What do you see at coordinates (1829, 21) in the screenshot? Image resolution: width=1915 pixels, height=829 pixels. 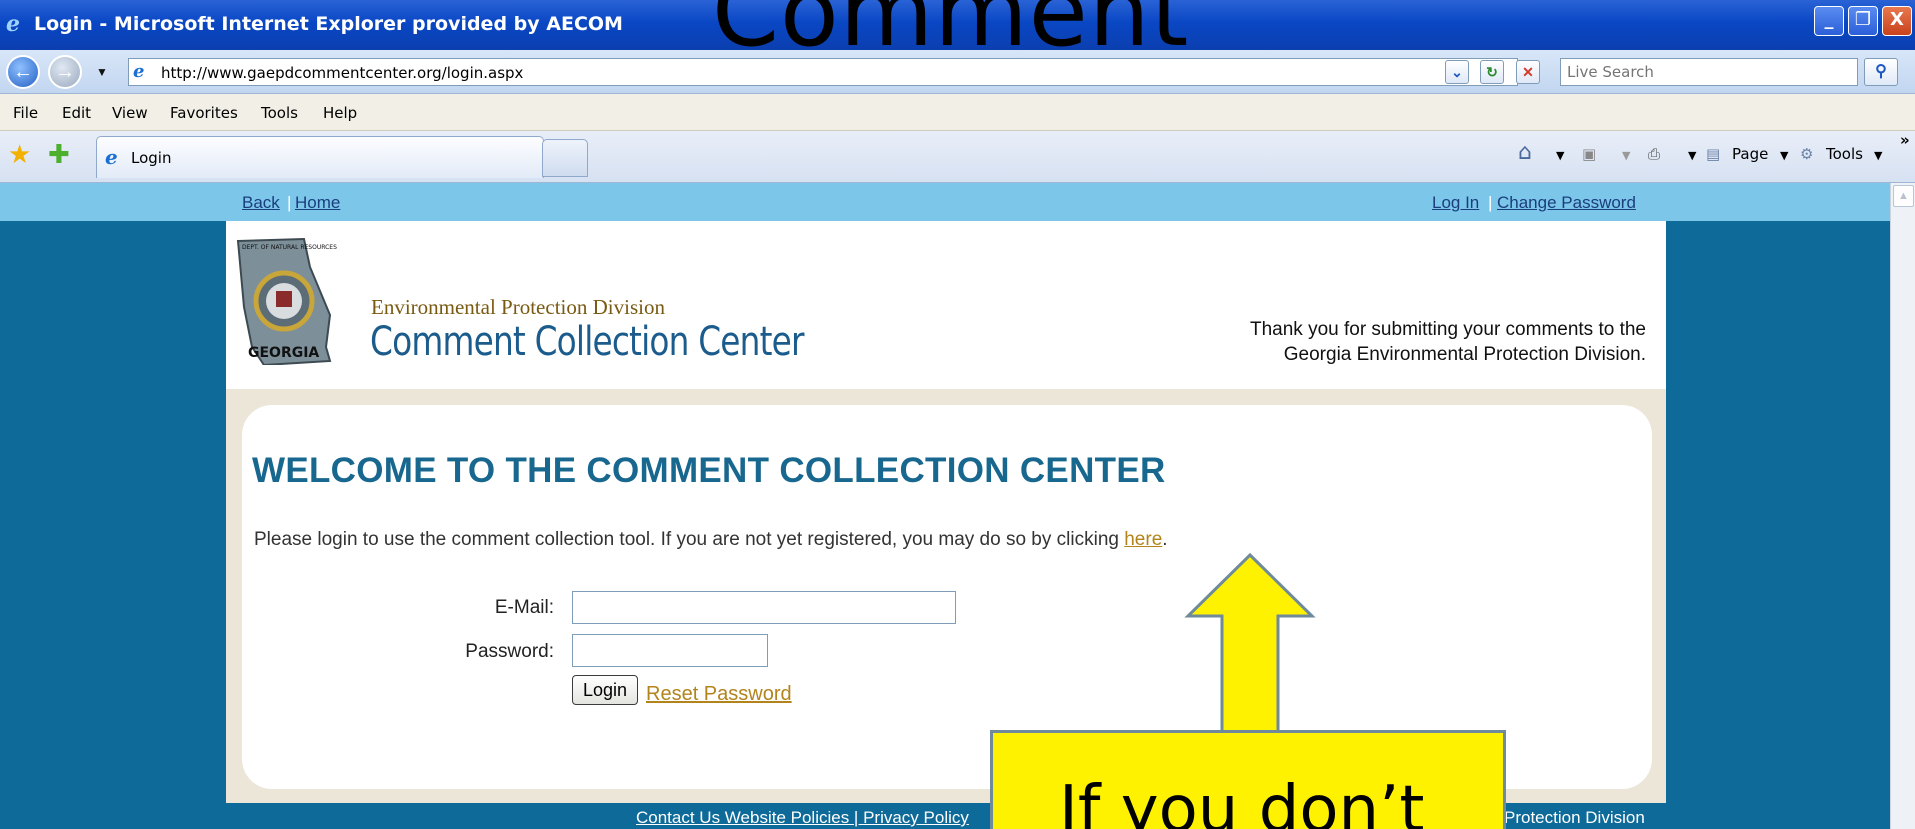 I see `minimize-button: _` at bounding box center [1829, 21].